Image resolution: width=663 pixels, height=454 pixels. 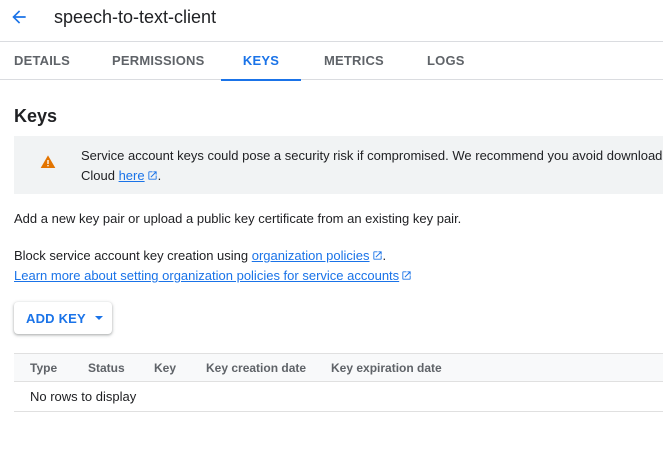 What do you see at coordinates (98, 318) in the screenshot?
I see `caret-down-icon` at bounding box center [98, 318].